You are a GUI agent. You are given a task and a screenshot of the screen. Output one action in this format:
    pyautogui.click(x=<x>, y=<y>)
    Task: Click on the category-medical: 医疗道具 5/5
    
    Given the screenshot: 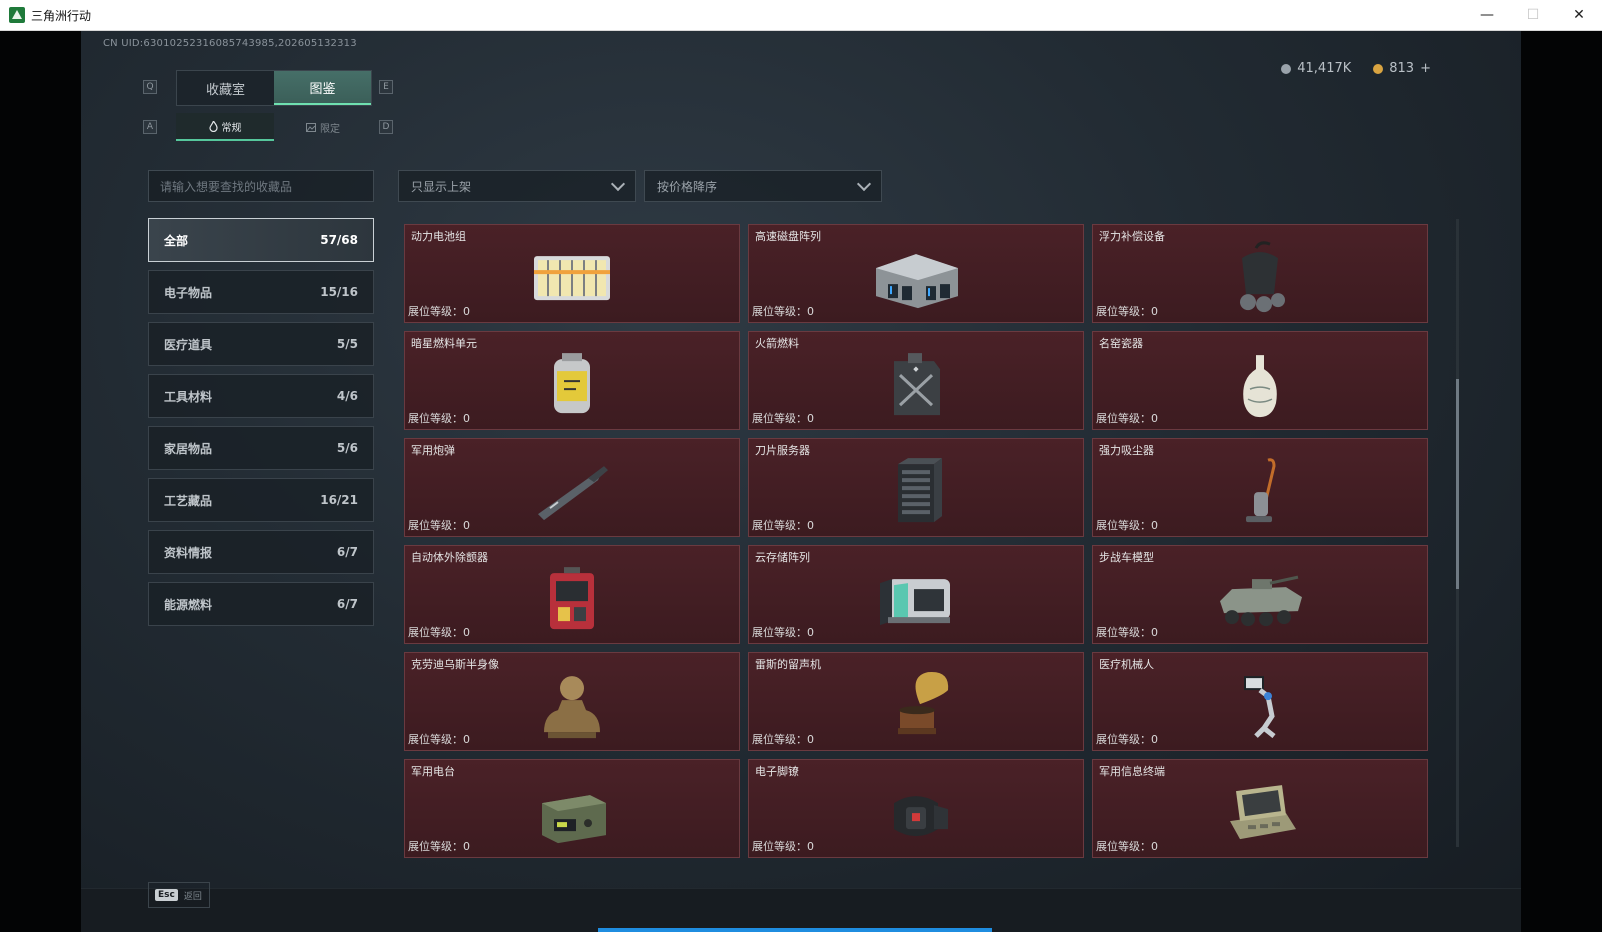 What is the action you would take?
    pyautogui.click(x=261, y=344)
    